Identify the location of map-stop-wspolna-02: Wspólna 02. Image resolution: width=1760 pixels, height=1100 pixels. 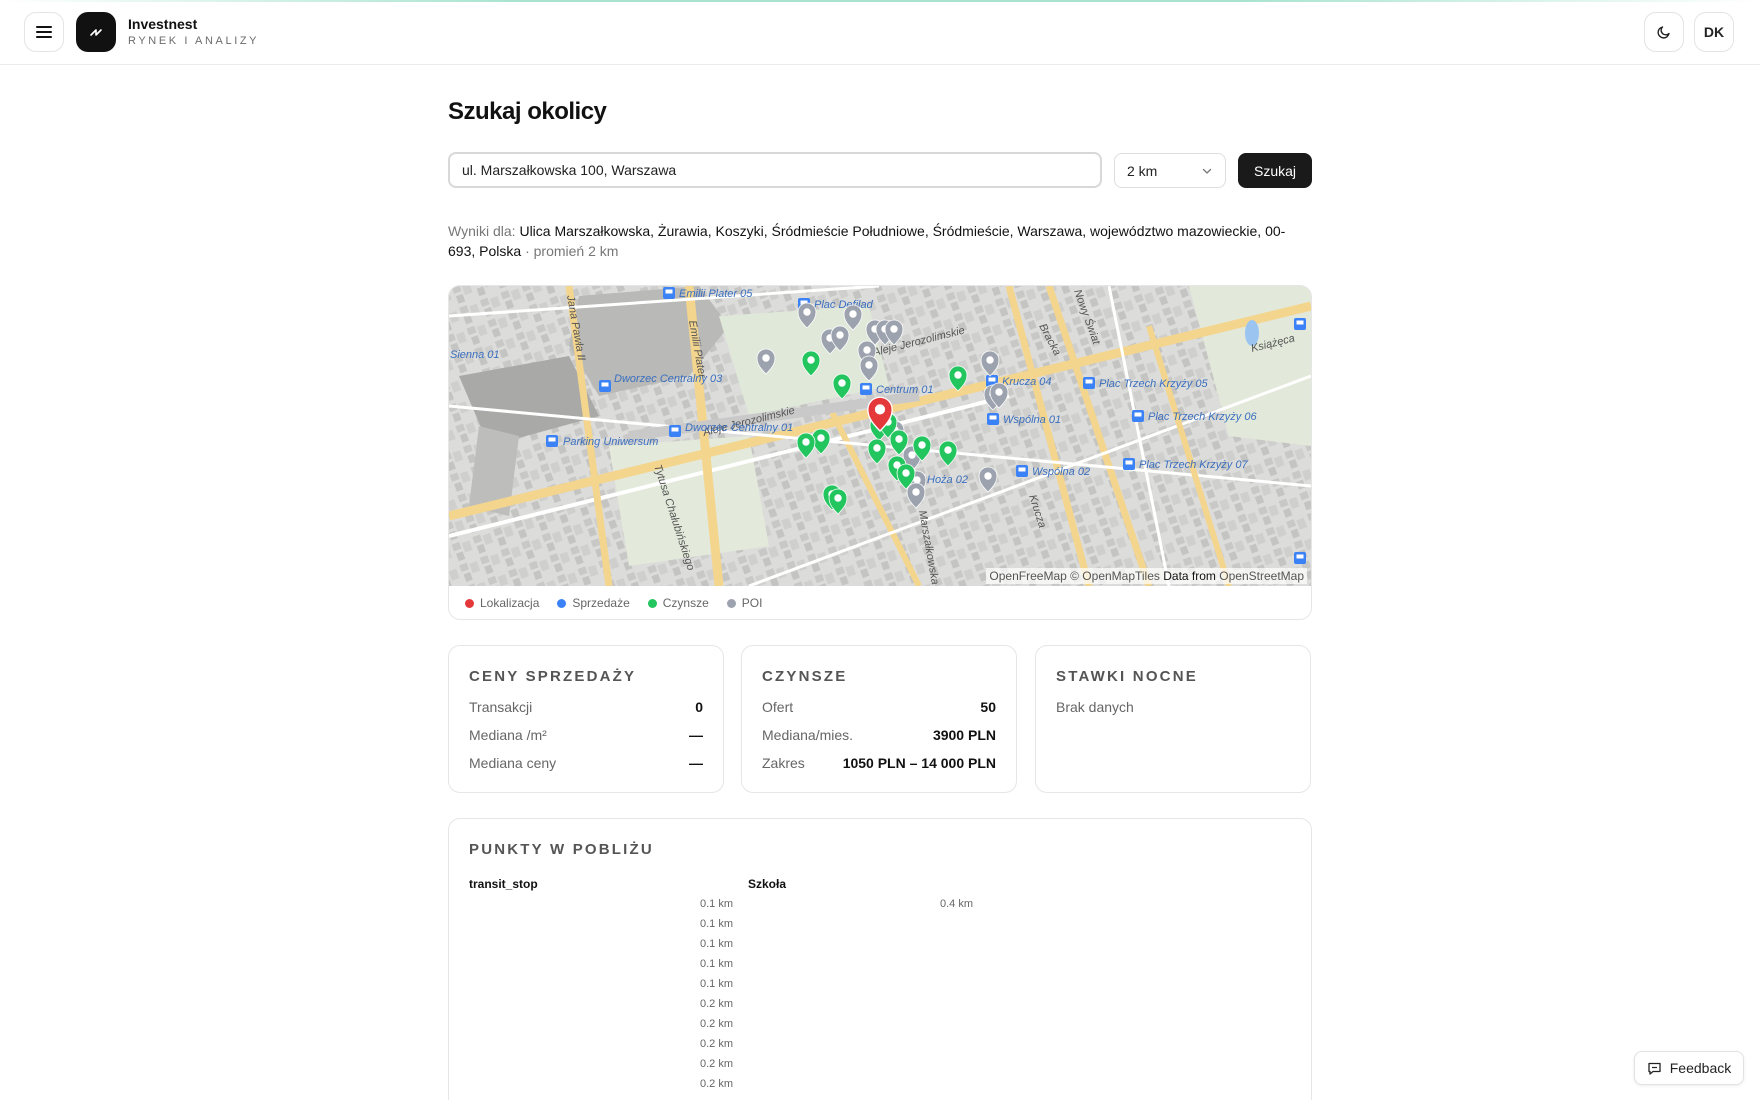
(1061, 472).